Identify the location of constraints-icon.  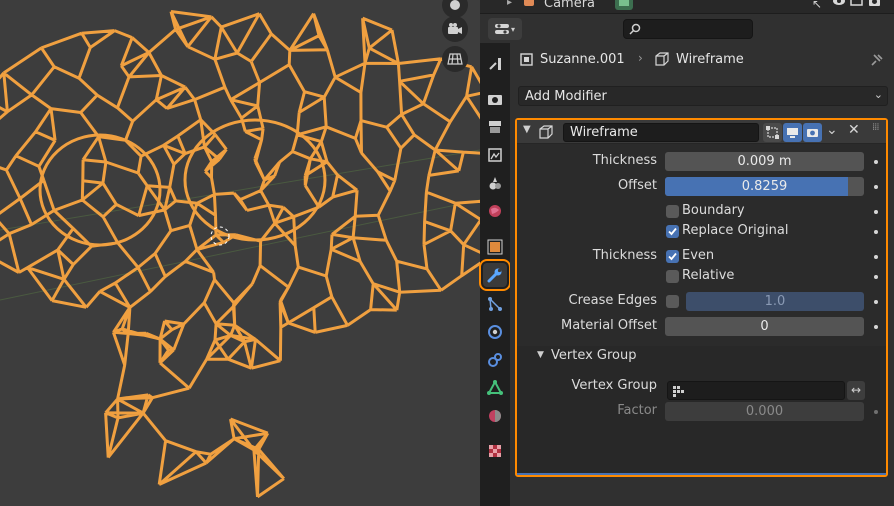
(495, 360).